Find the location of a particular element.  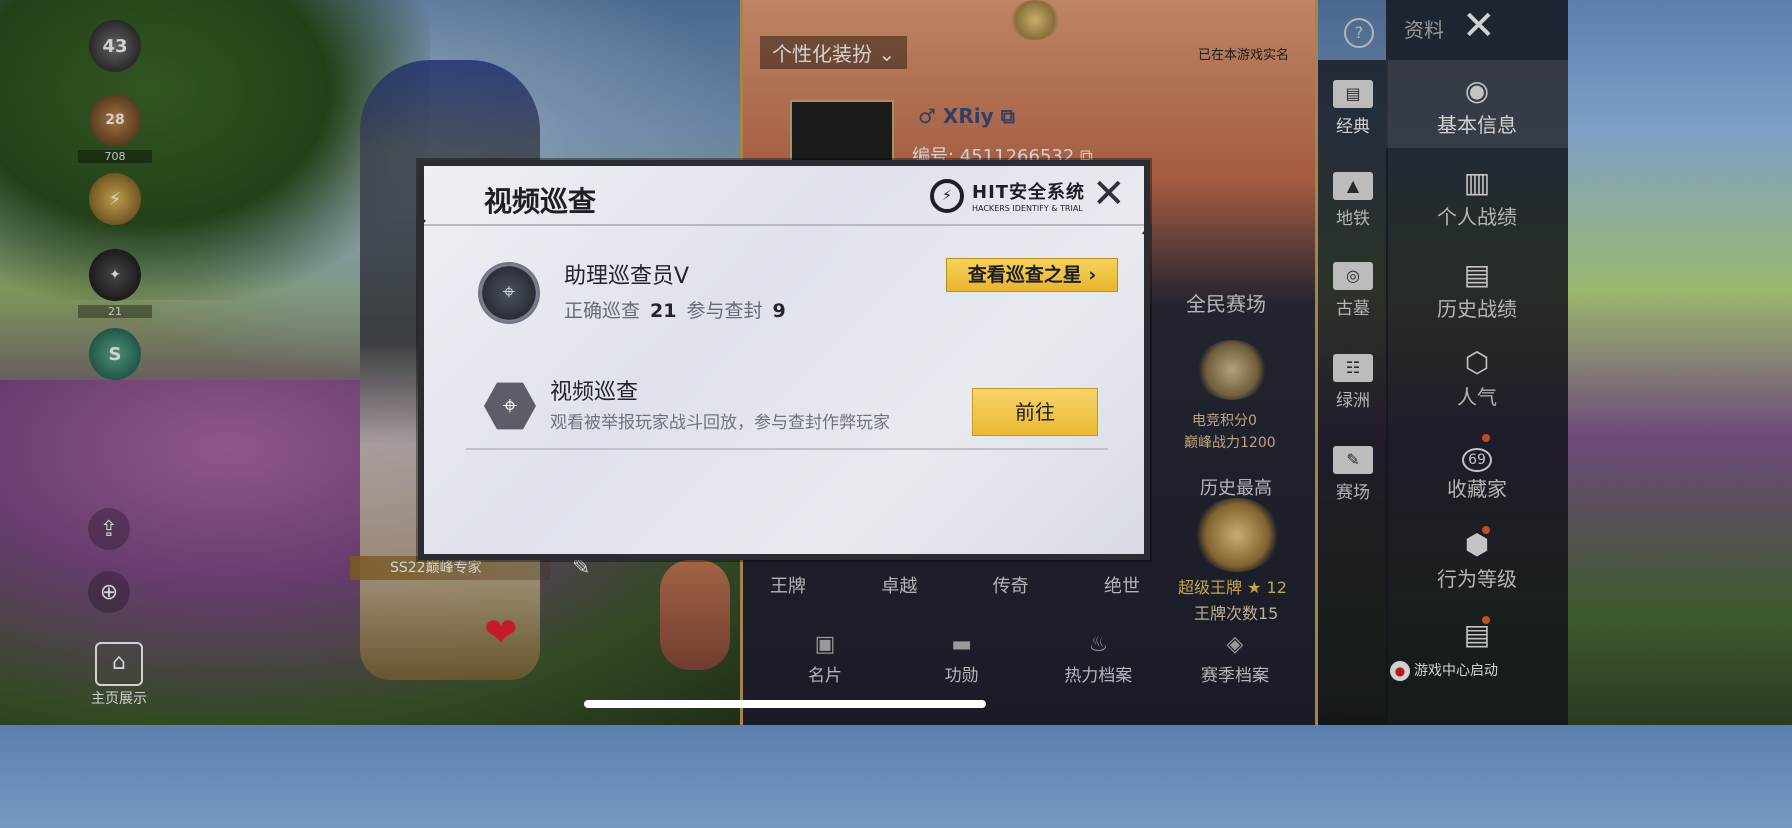

patrol-stats: 正确巡查 21 参与查封 9 is located at coordinates (680, 309).